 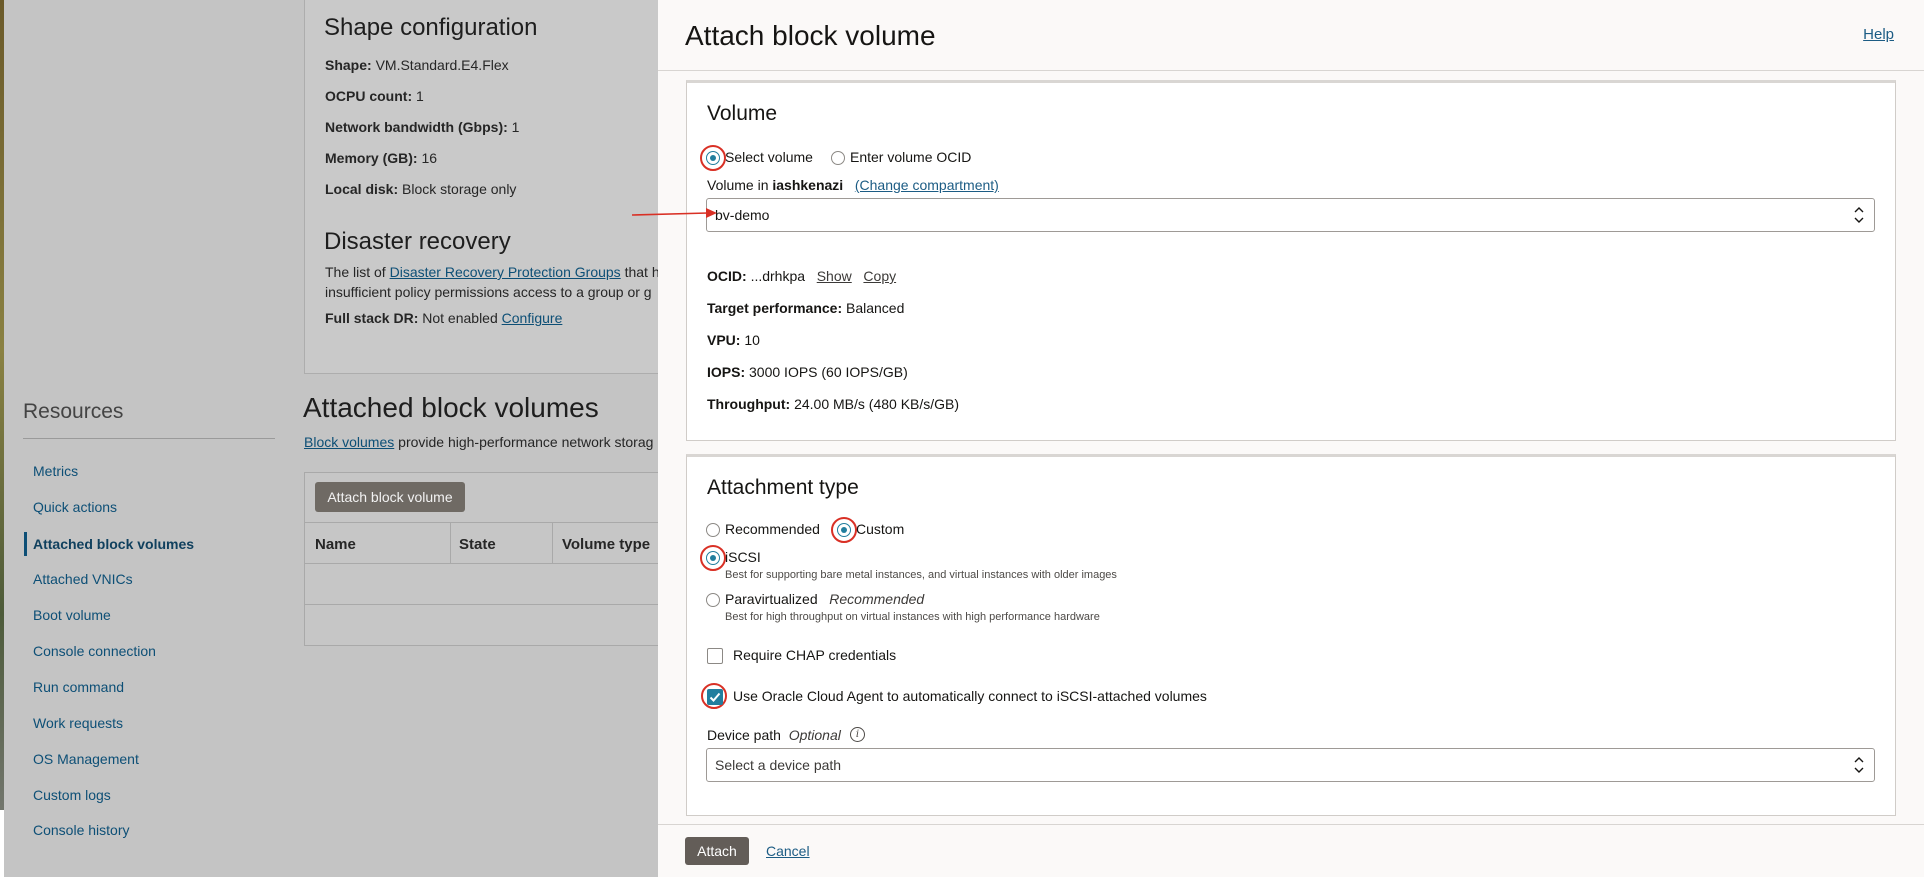 I want to click on column-state: State, so click(x=477, y=544).